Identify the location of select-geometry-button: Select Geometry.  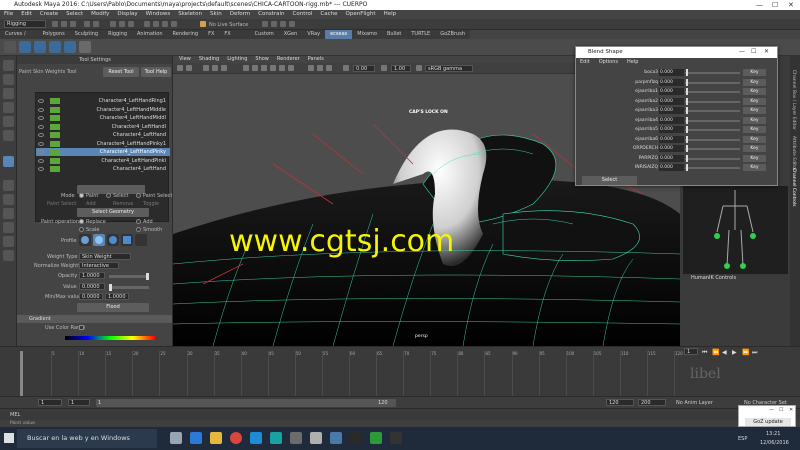
(113, 212).